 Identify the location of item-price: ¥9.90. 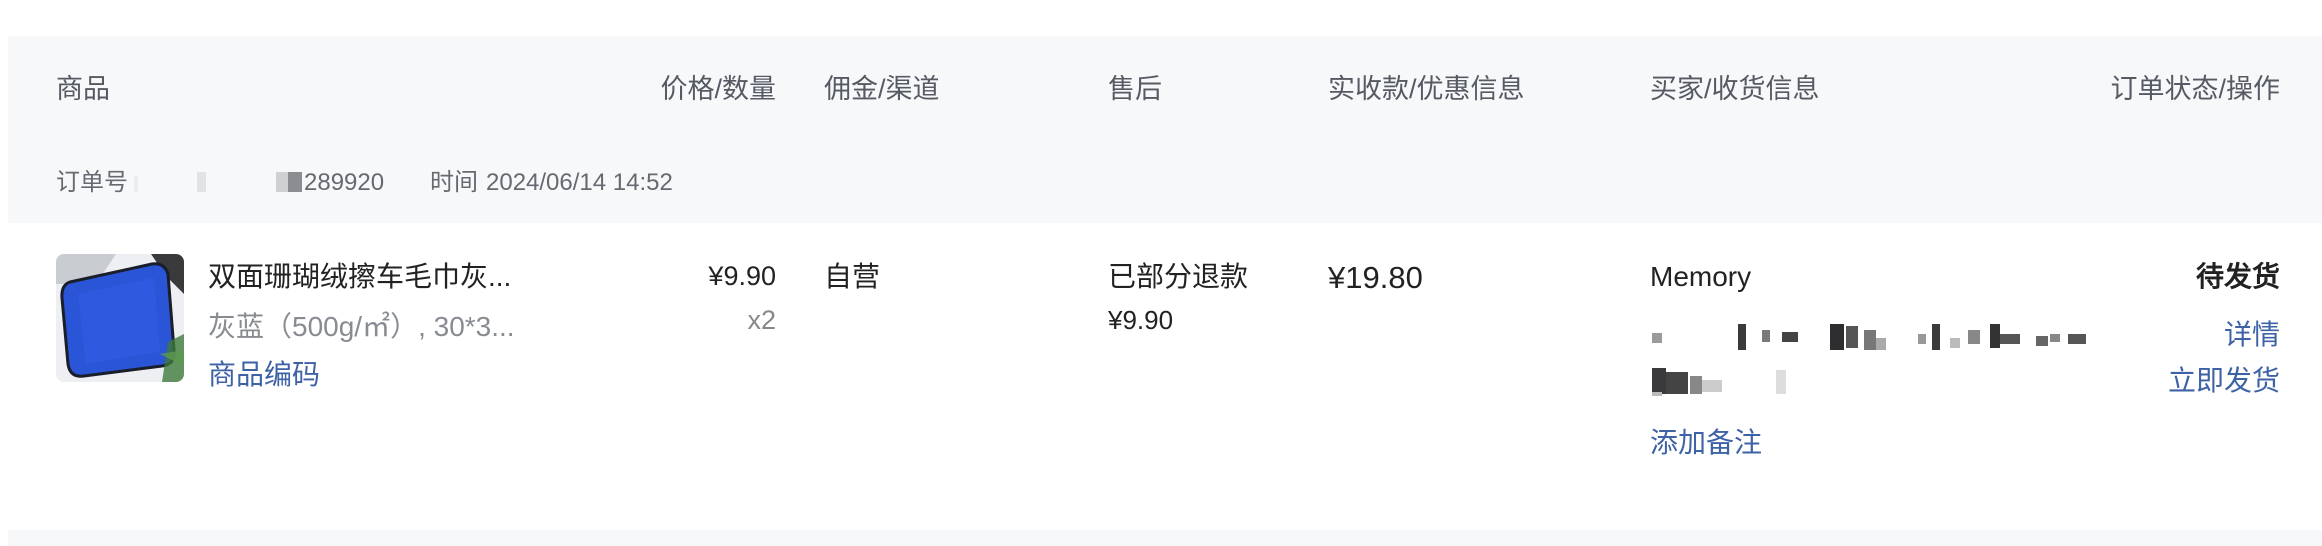
(742, 276).